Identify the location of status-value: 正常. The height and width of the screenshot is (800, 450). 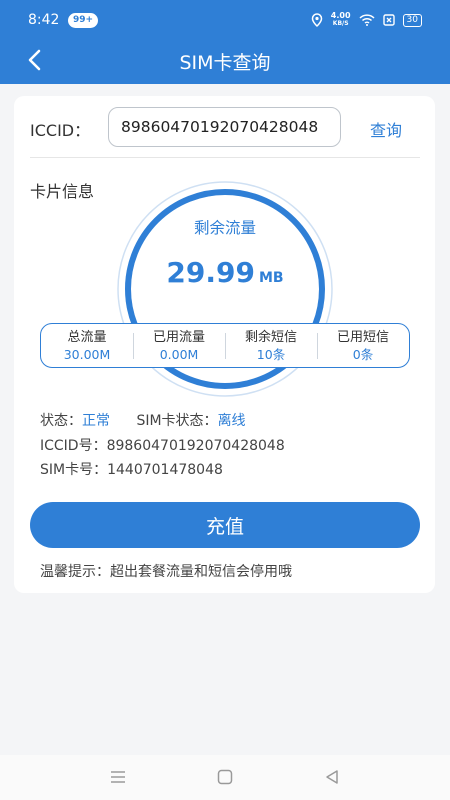
(96, 421).